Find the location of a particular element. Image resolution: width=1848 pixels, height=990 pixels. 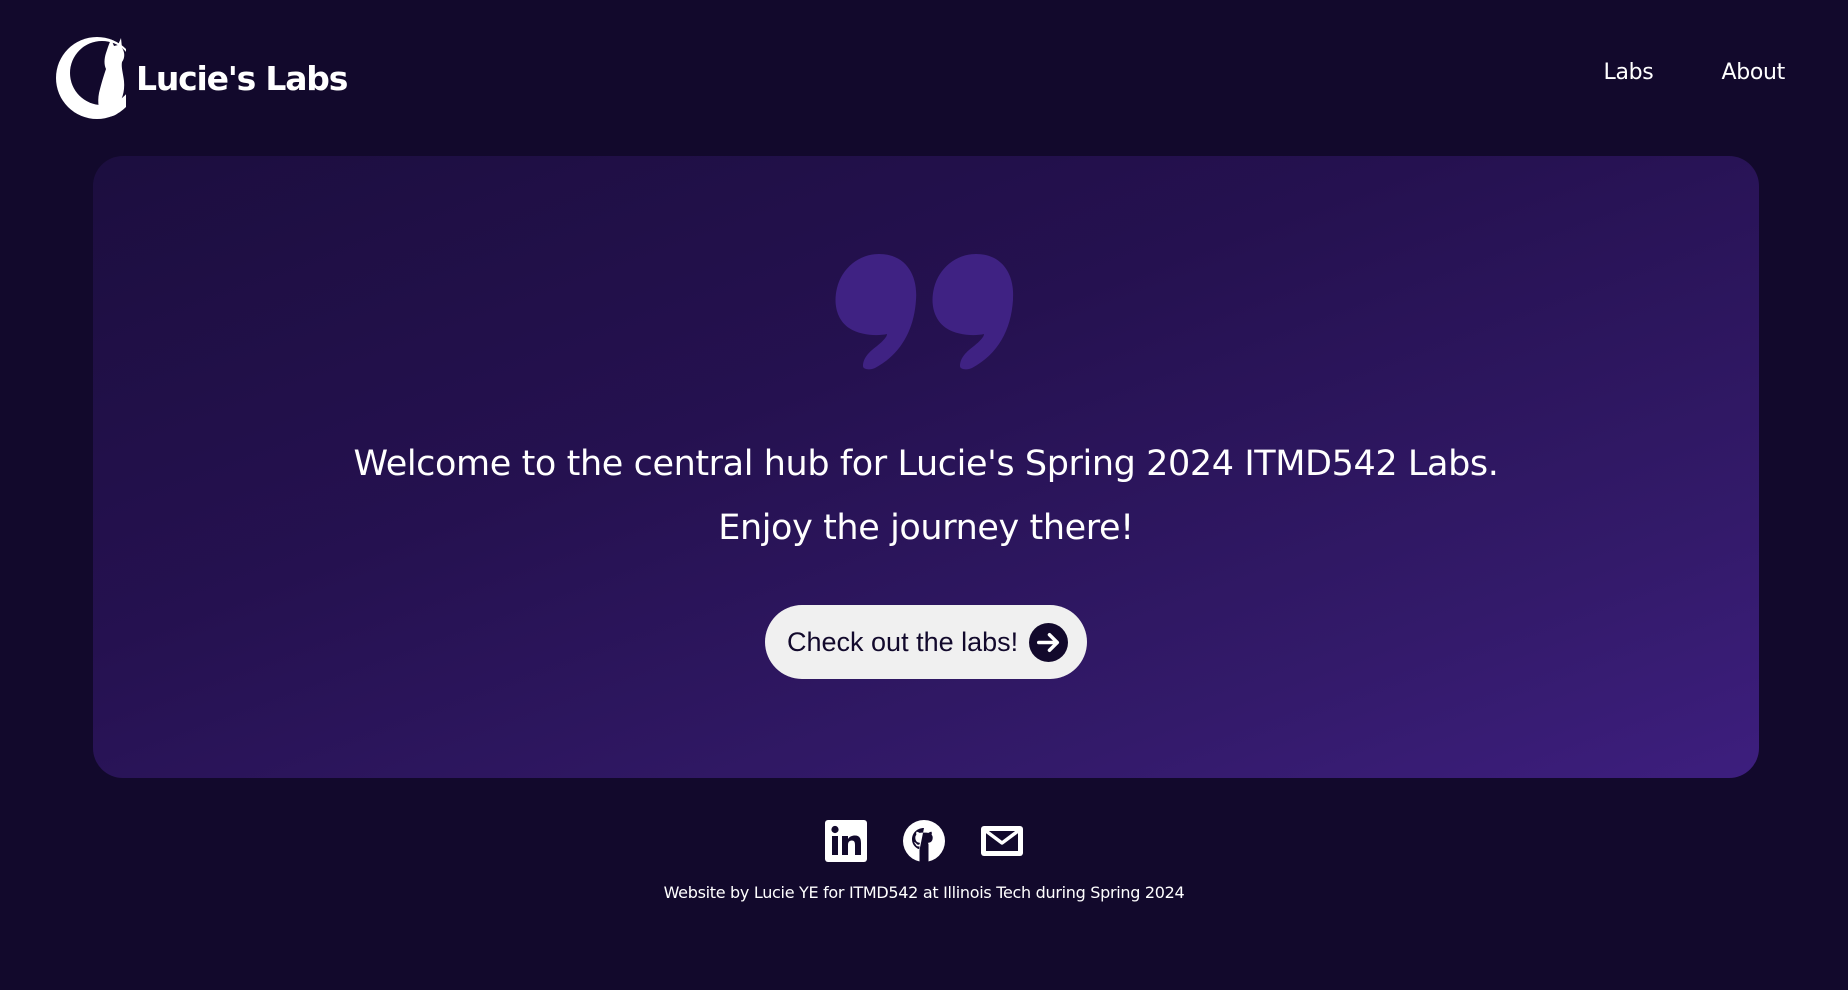

nav-link-about: About is located at coordinates (1753, 72).